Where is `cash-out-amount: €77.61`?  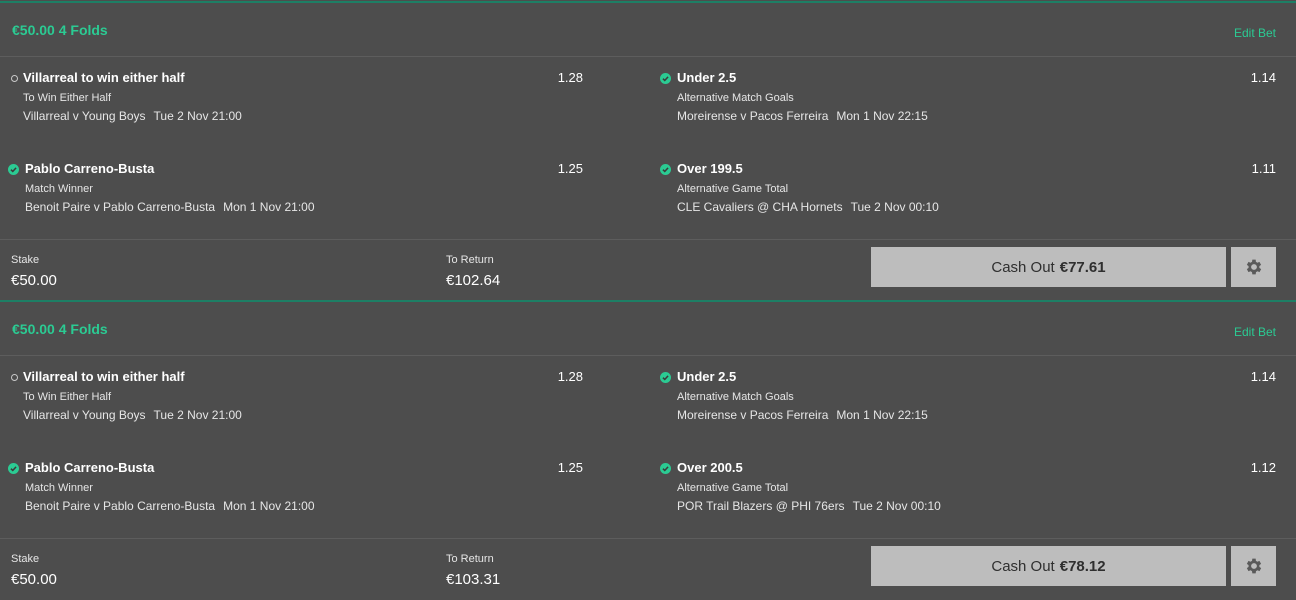
cash-out-amount: €77.61 is located at coordinates (1082, 267).